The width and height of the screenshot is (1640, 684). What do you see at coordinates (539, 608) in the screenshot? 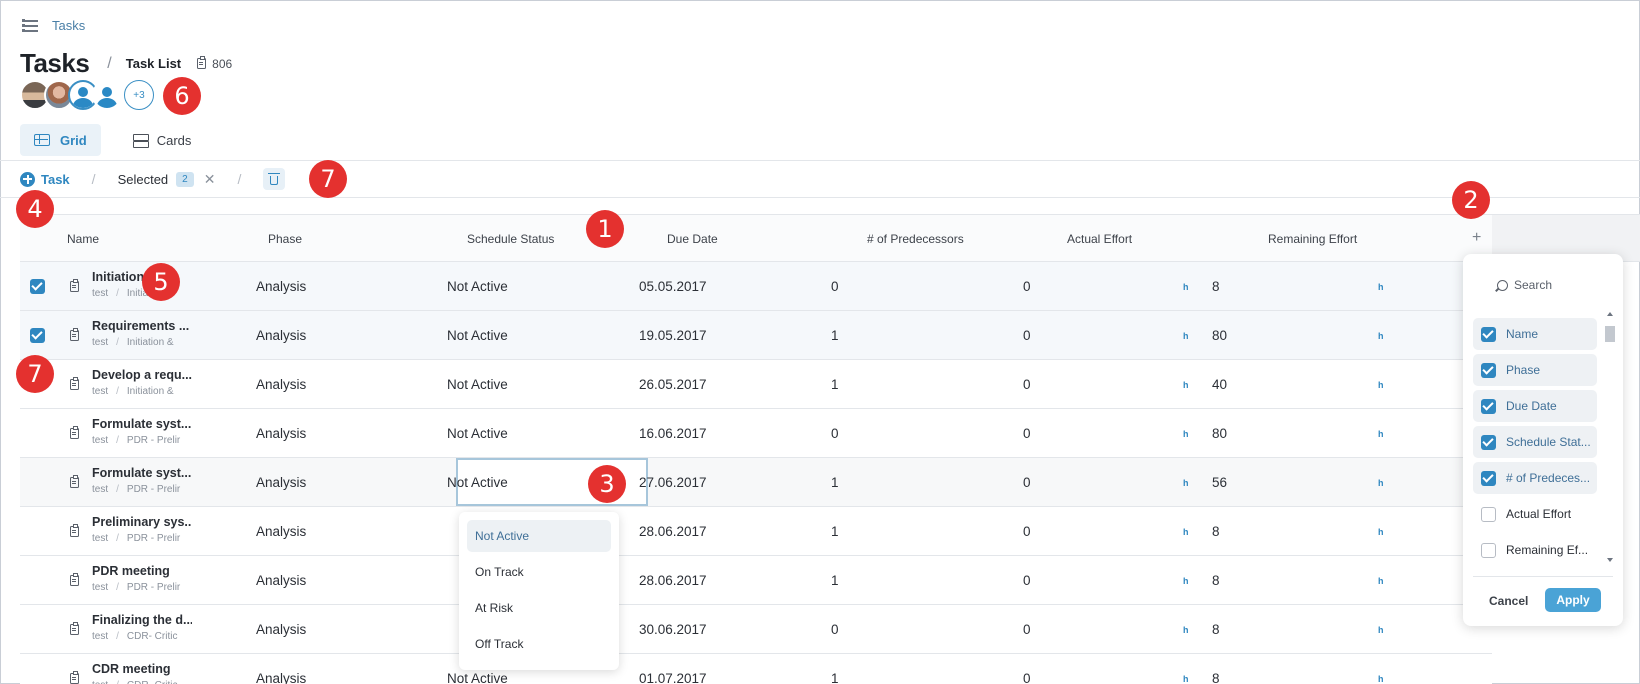
I see `status-option-at-risk: At Risk` at bounding box center [539, 608].